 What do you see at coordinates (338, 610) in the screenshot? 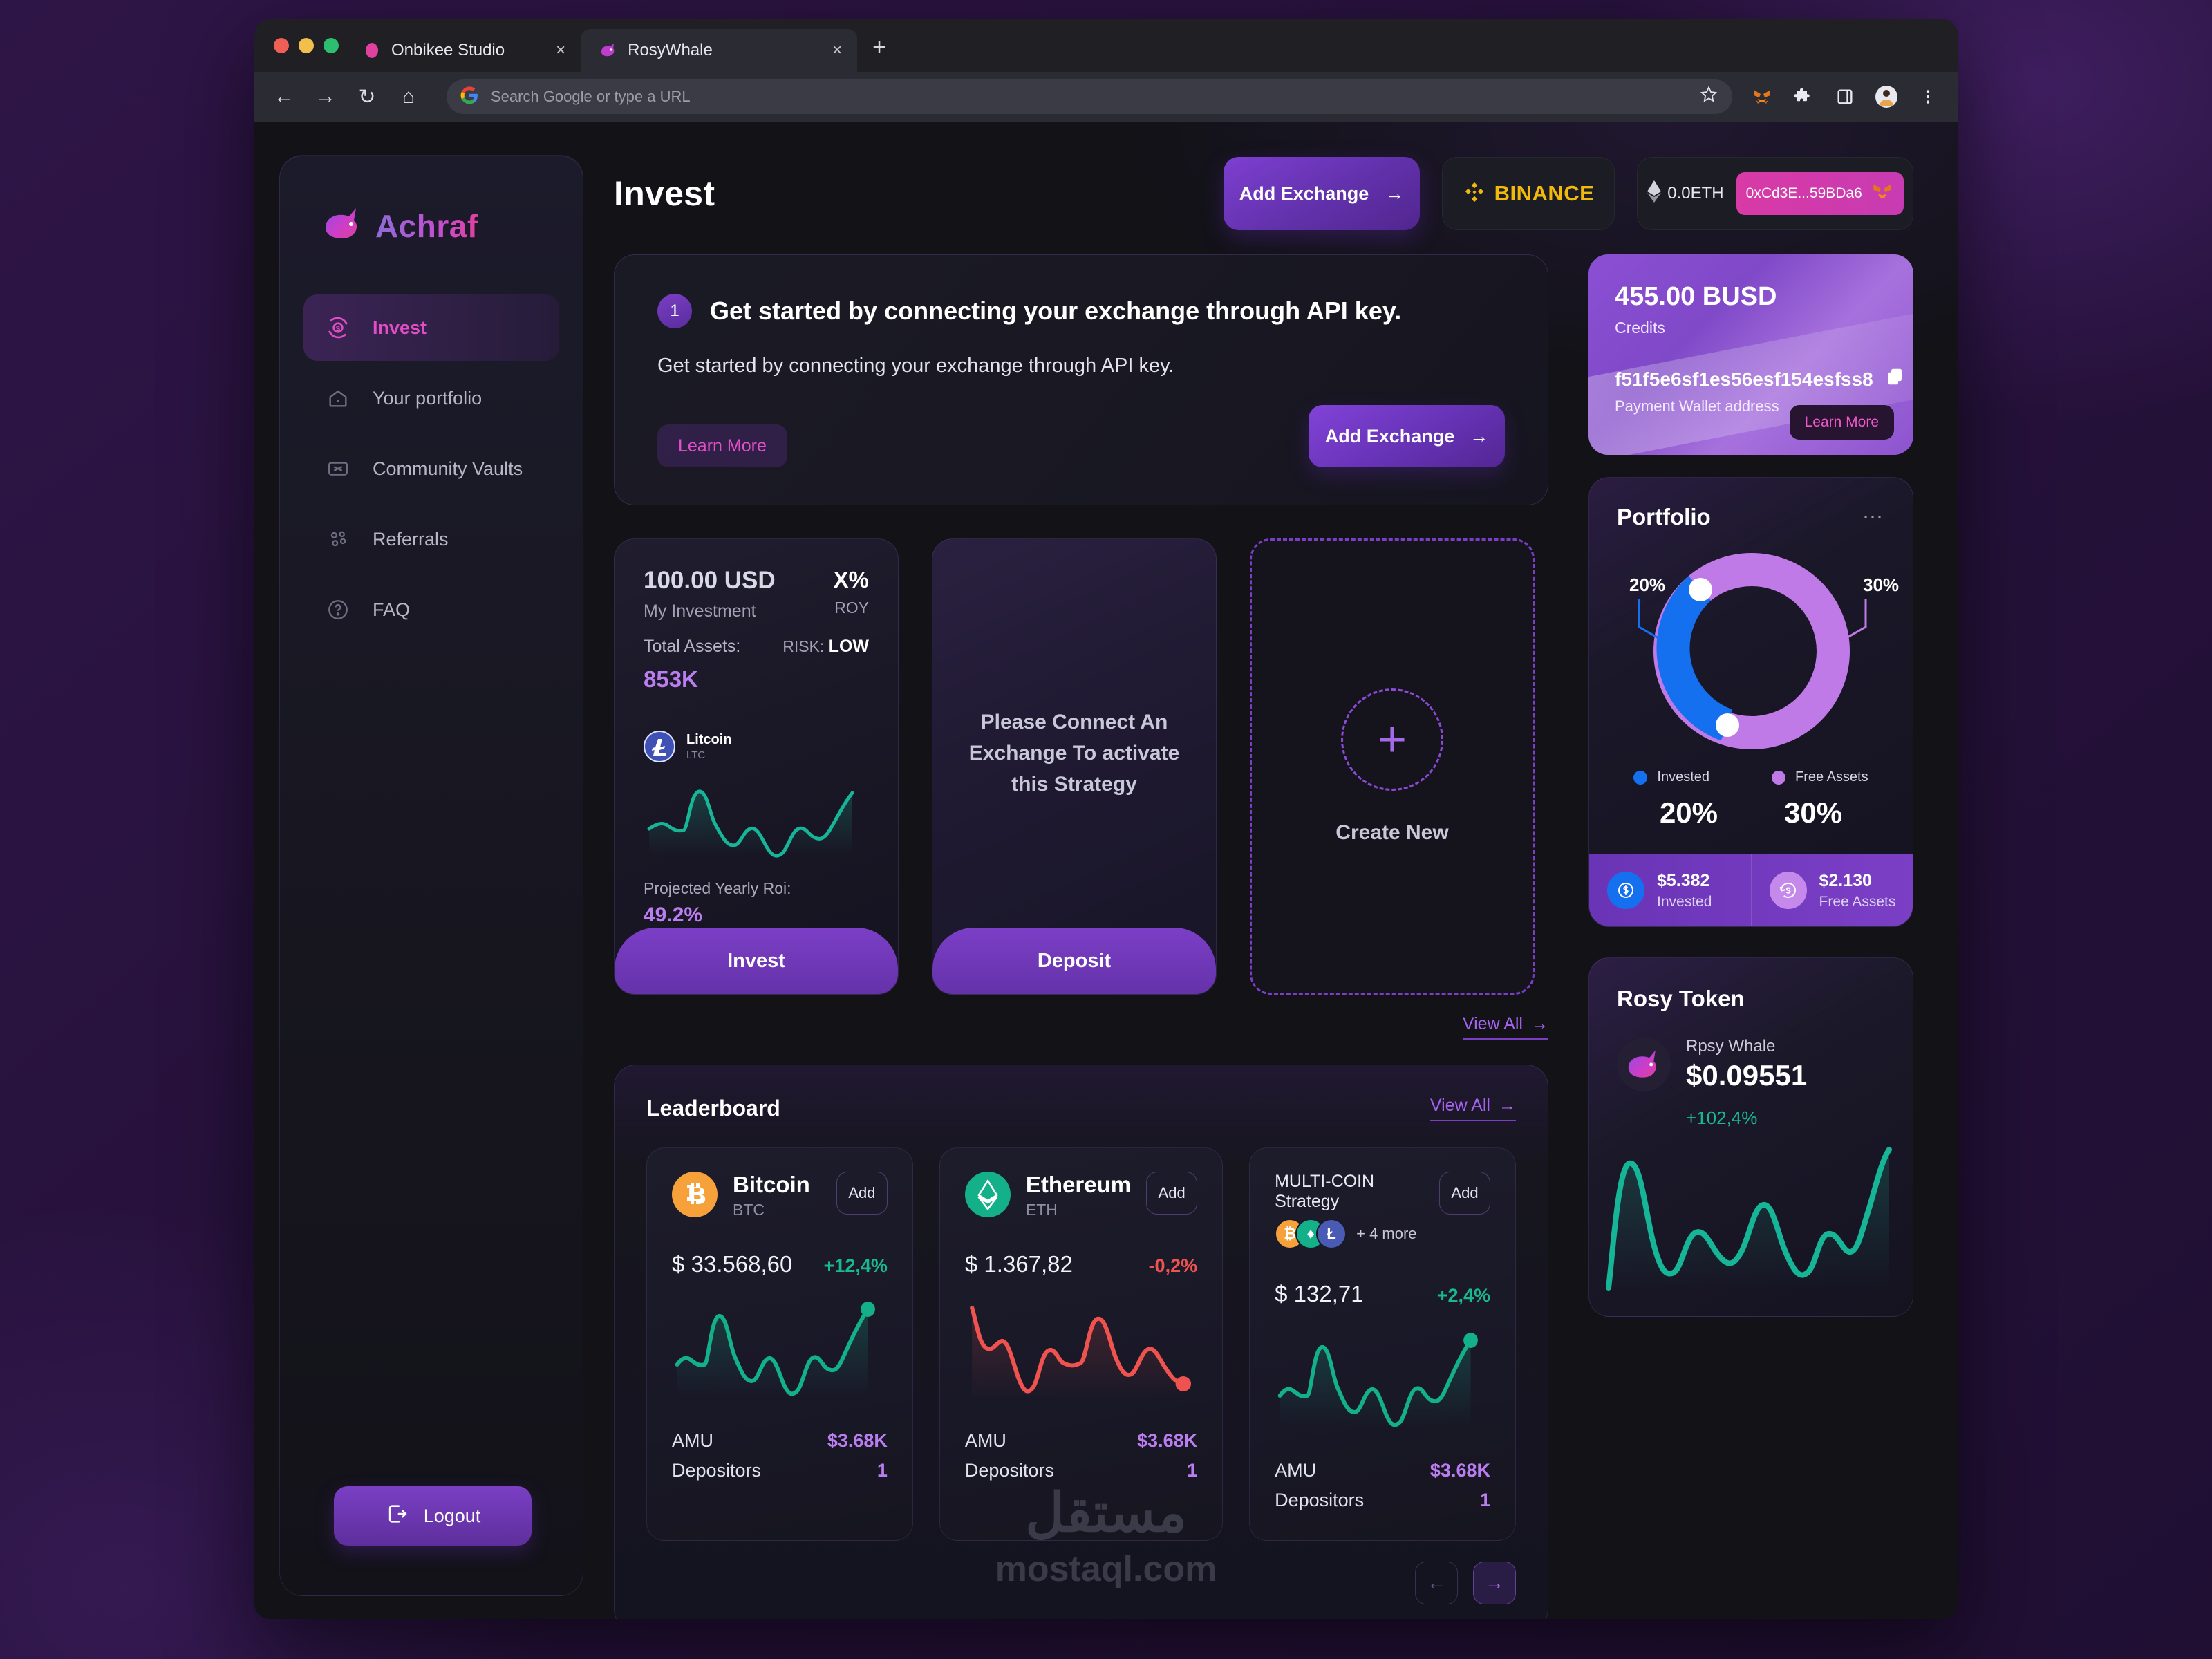
I see `question-icon` at bounding box center [338, 610].